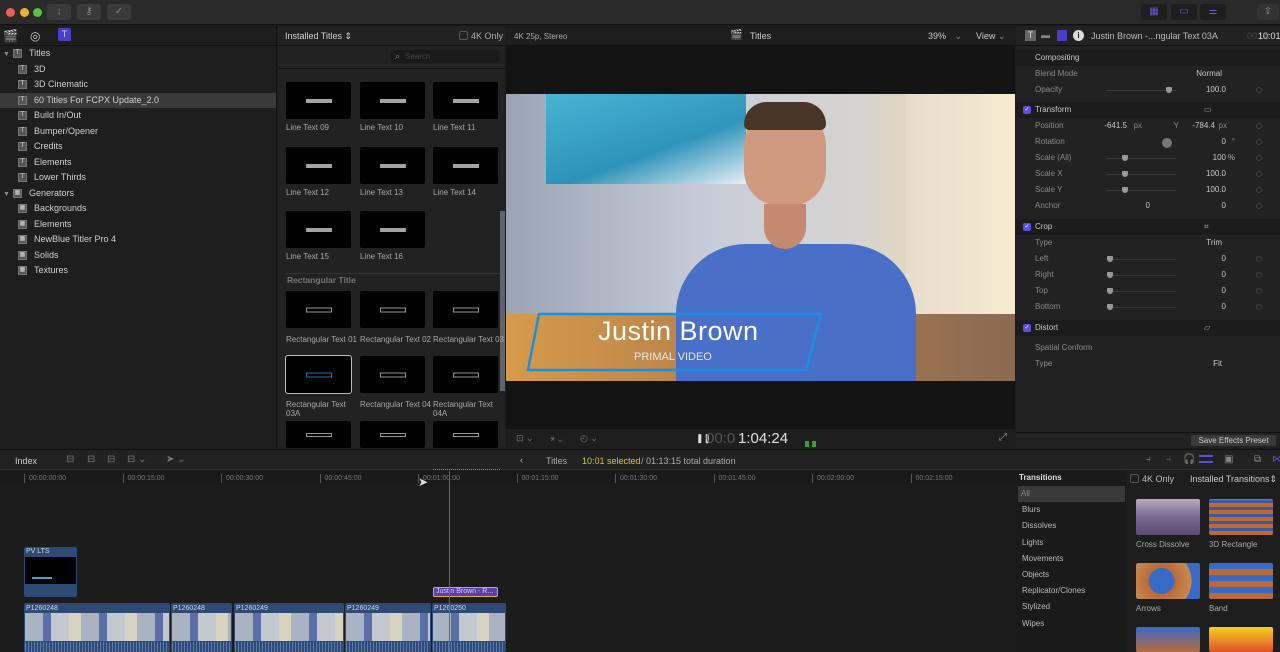 This screenshot has height=652, width=1280. I want to click on index-button: Index, so click(26, 461).